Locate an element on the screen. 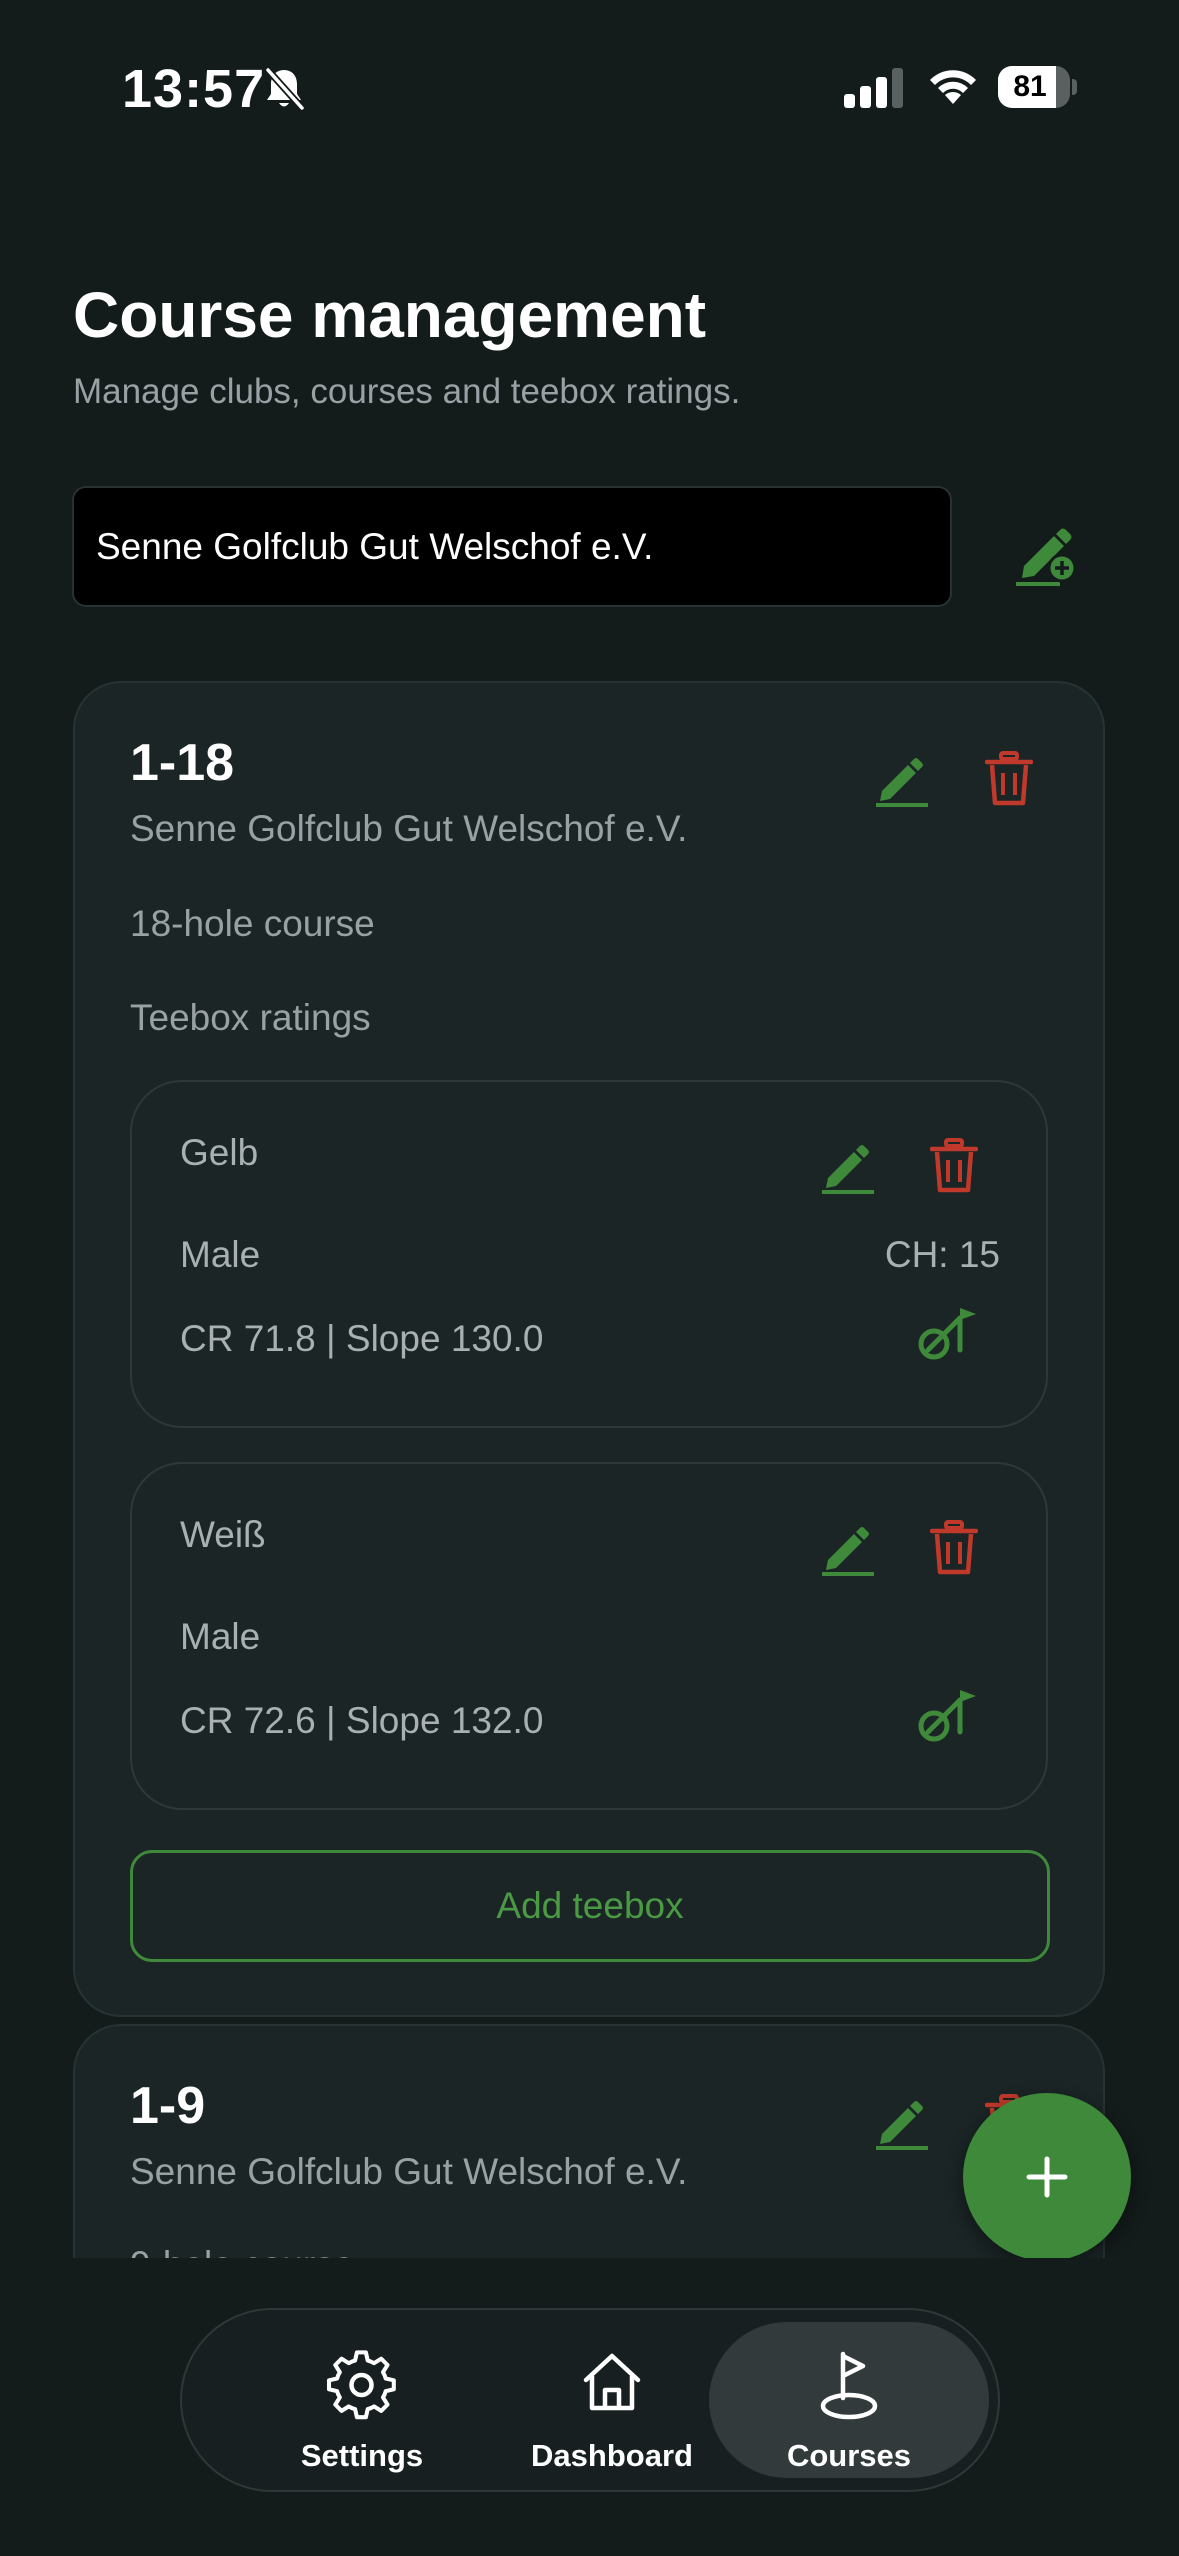 Image resolution: width=1179 pixels, height=2556 pixels. course-name: 1-9 is located at coordinates (168, 2106).